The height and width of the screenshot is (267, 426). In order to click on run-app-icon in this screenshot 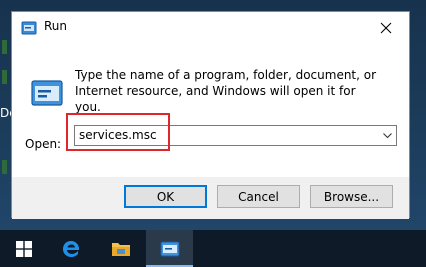, I will do `click(169, 248)`.